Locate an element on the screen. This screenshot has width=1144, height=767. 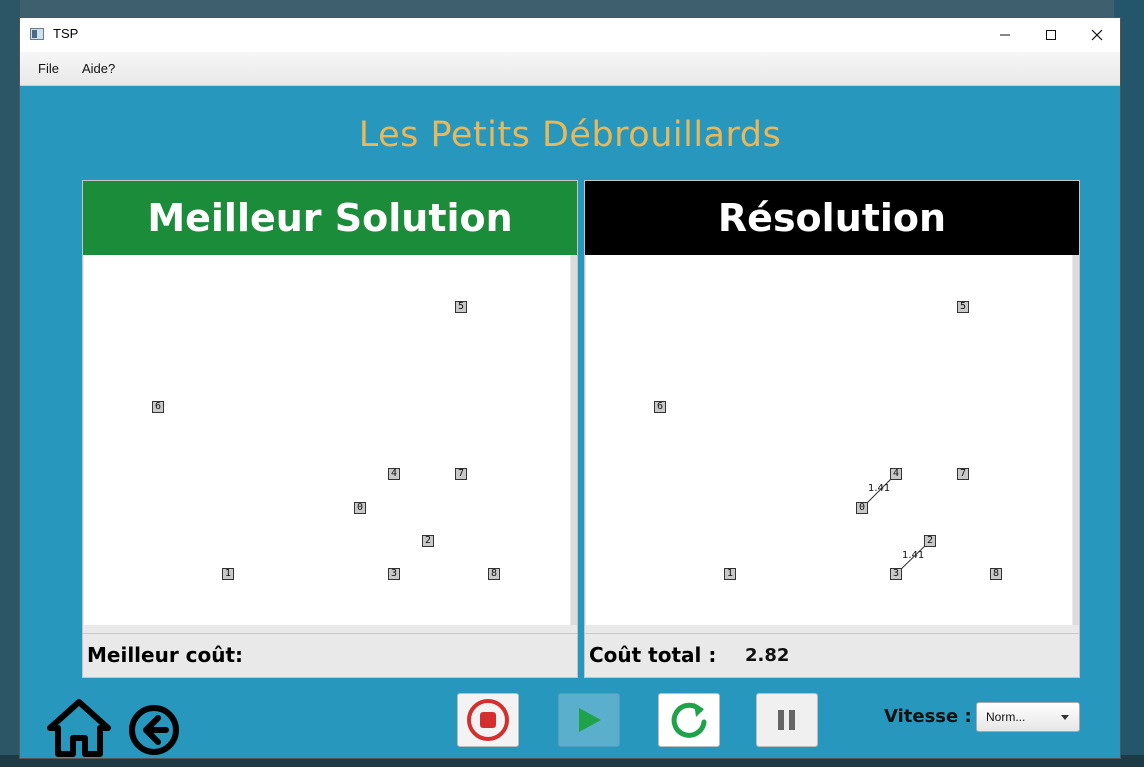
close-button is located at coordinates (1097, 35).